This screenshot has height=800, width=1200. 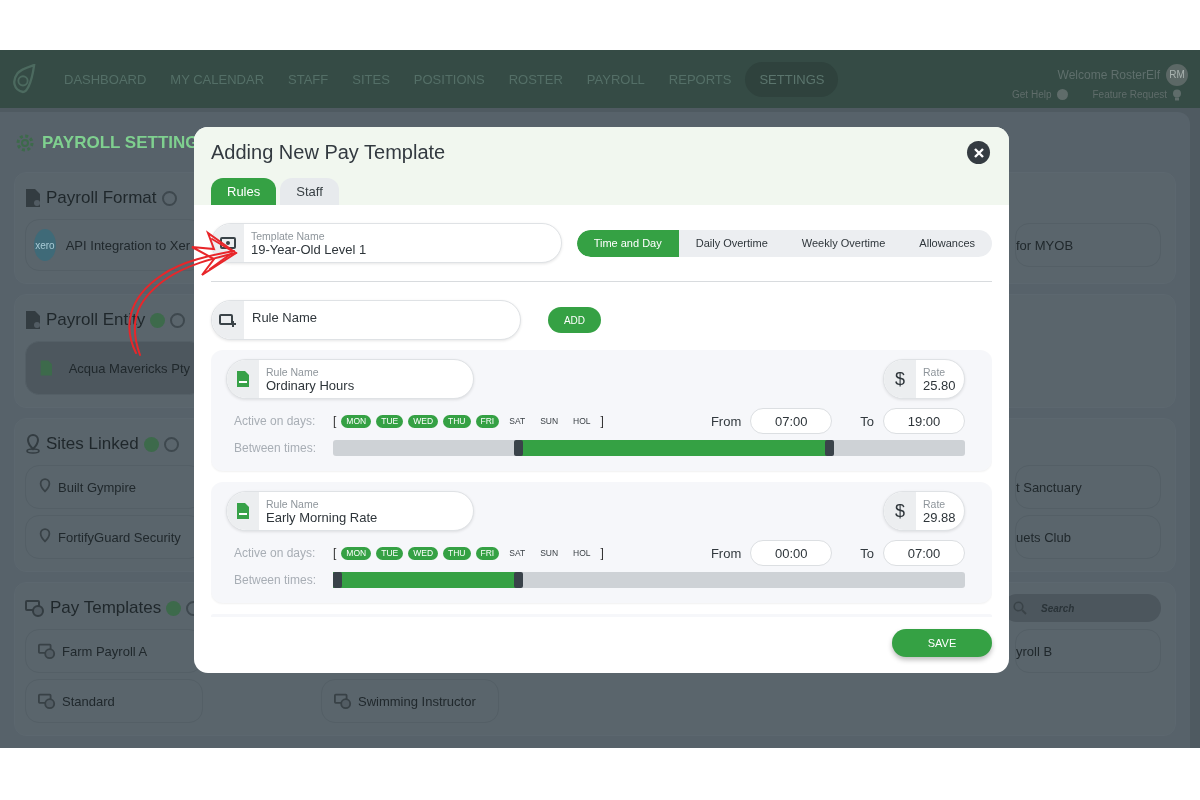 I want to click on field-value: Ordinary Hours, so click(x=310, y=385).